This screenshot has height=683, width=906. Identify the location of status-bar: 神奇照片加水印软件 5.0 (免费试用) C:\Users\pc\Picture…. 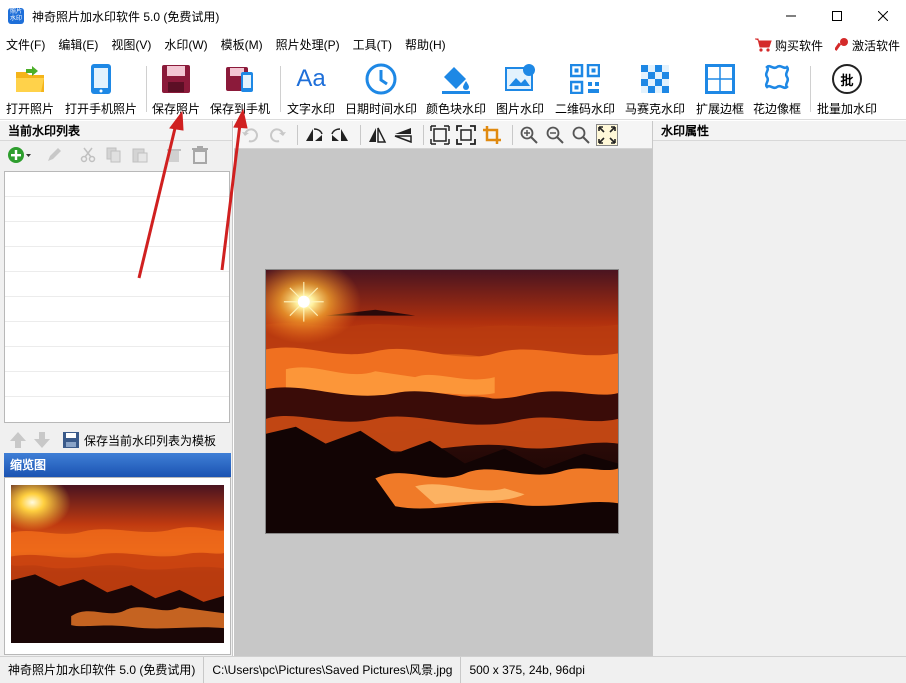
(453, 669).